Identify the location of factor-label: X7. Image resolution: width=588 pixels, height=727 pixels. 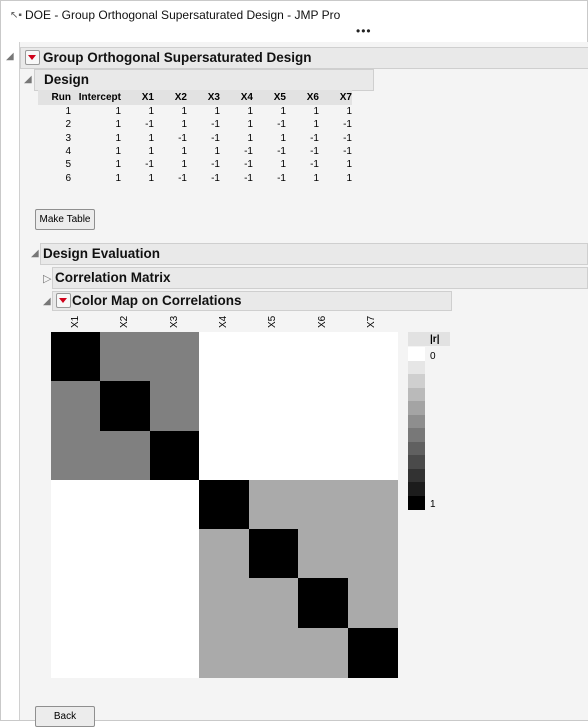
(372, 321).